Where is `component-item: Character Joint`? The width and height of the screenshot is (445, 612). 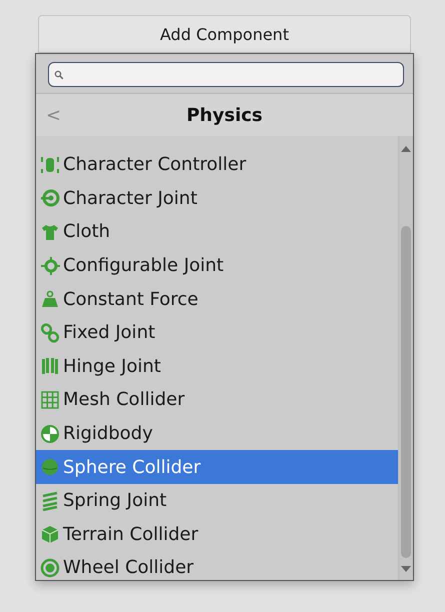 component-item: Character Joint is located at coordinates (217, 199).